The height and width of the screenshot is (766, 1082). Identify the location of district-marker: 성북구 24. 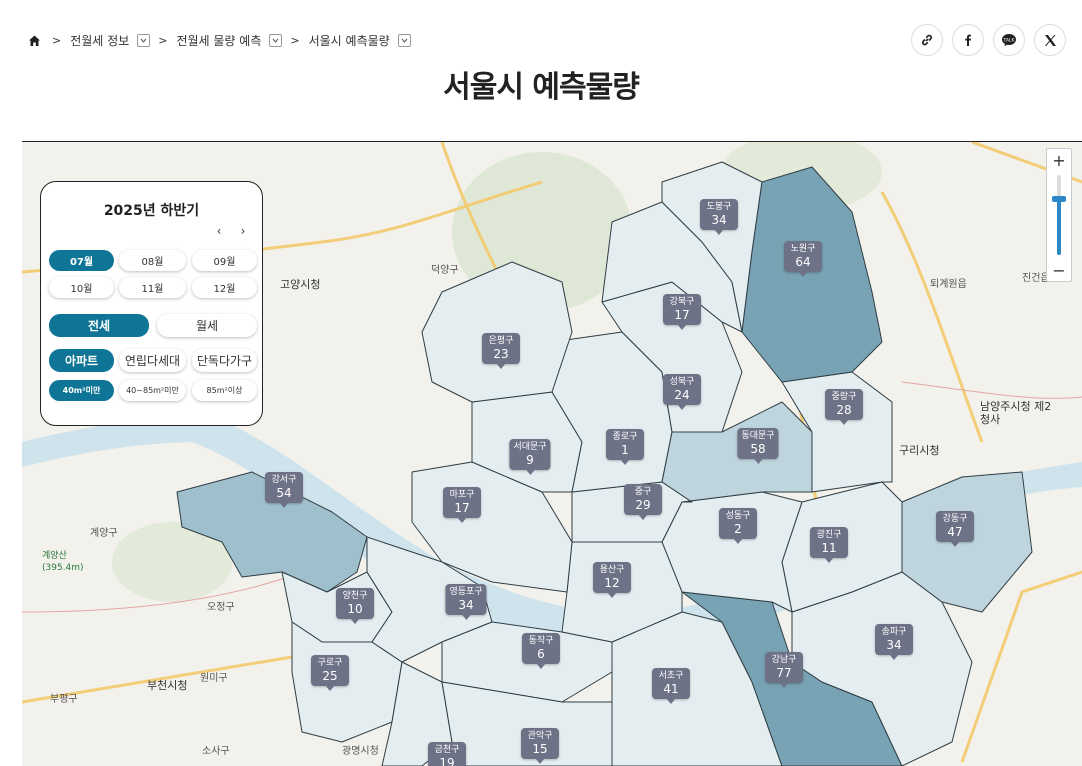
(682, 392).